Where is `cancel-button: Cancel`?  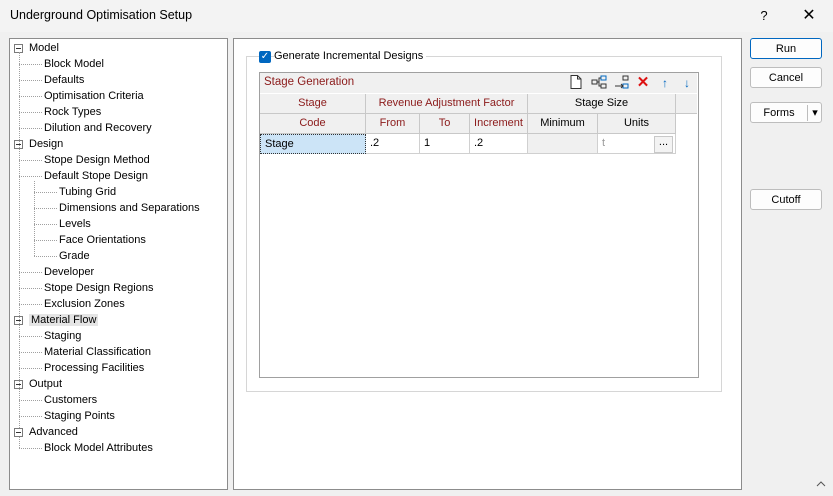
cancel-button: Cancel is located at coordinates (786, 77).